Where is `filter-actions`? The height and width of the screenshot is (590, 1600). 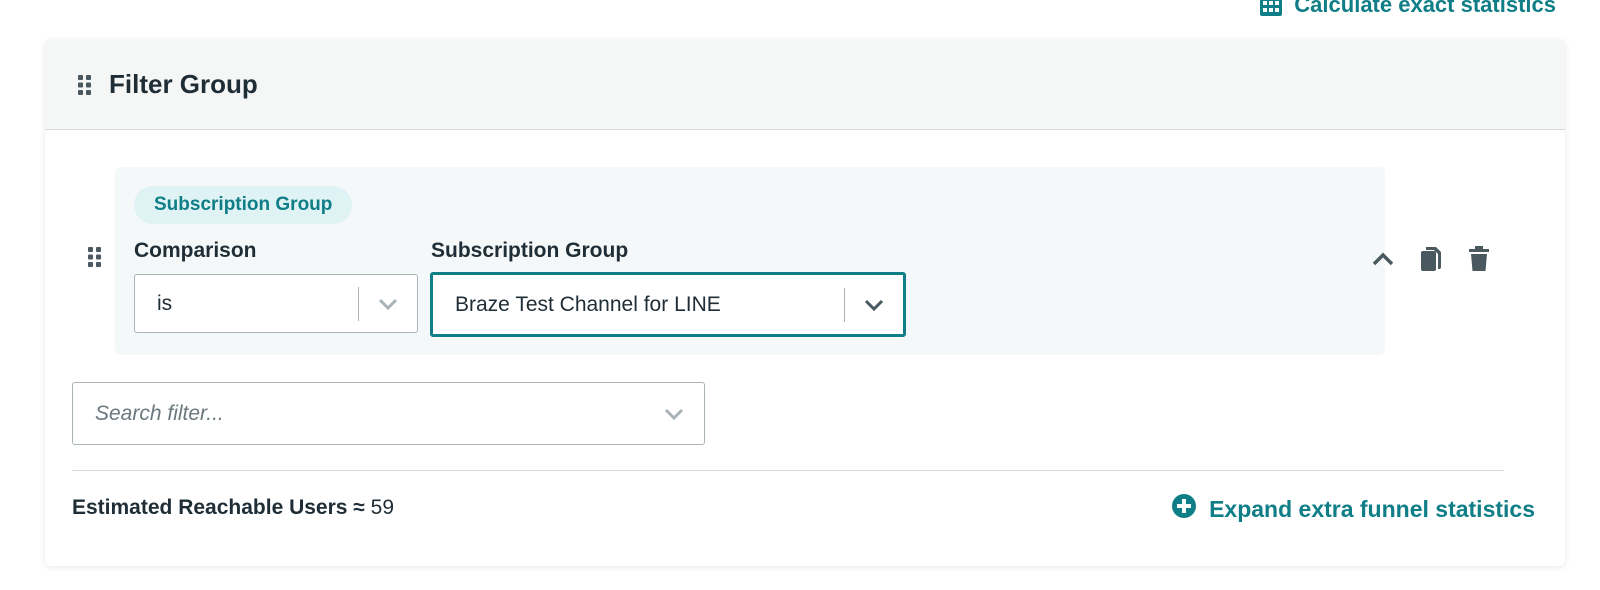
filter-actions is located at coordinates (1431, 259).